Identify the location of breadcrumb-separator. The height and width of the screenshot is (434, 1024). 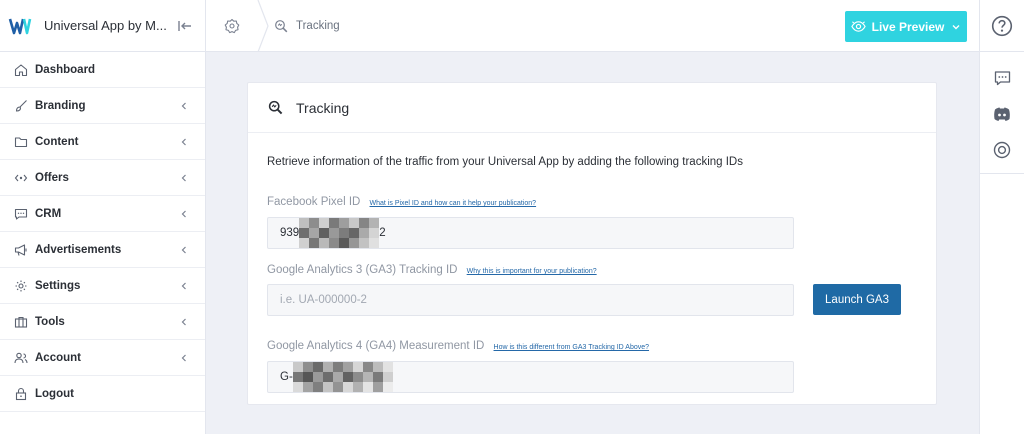
(263, 26).